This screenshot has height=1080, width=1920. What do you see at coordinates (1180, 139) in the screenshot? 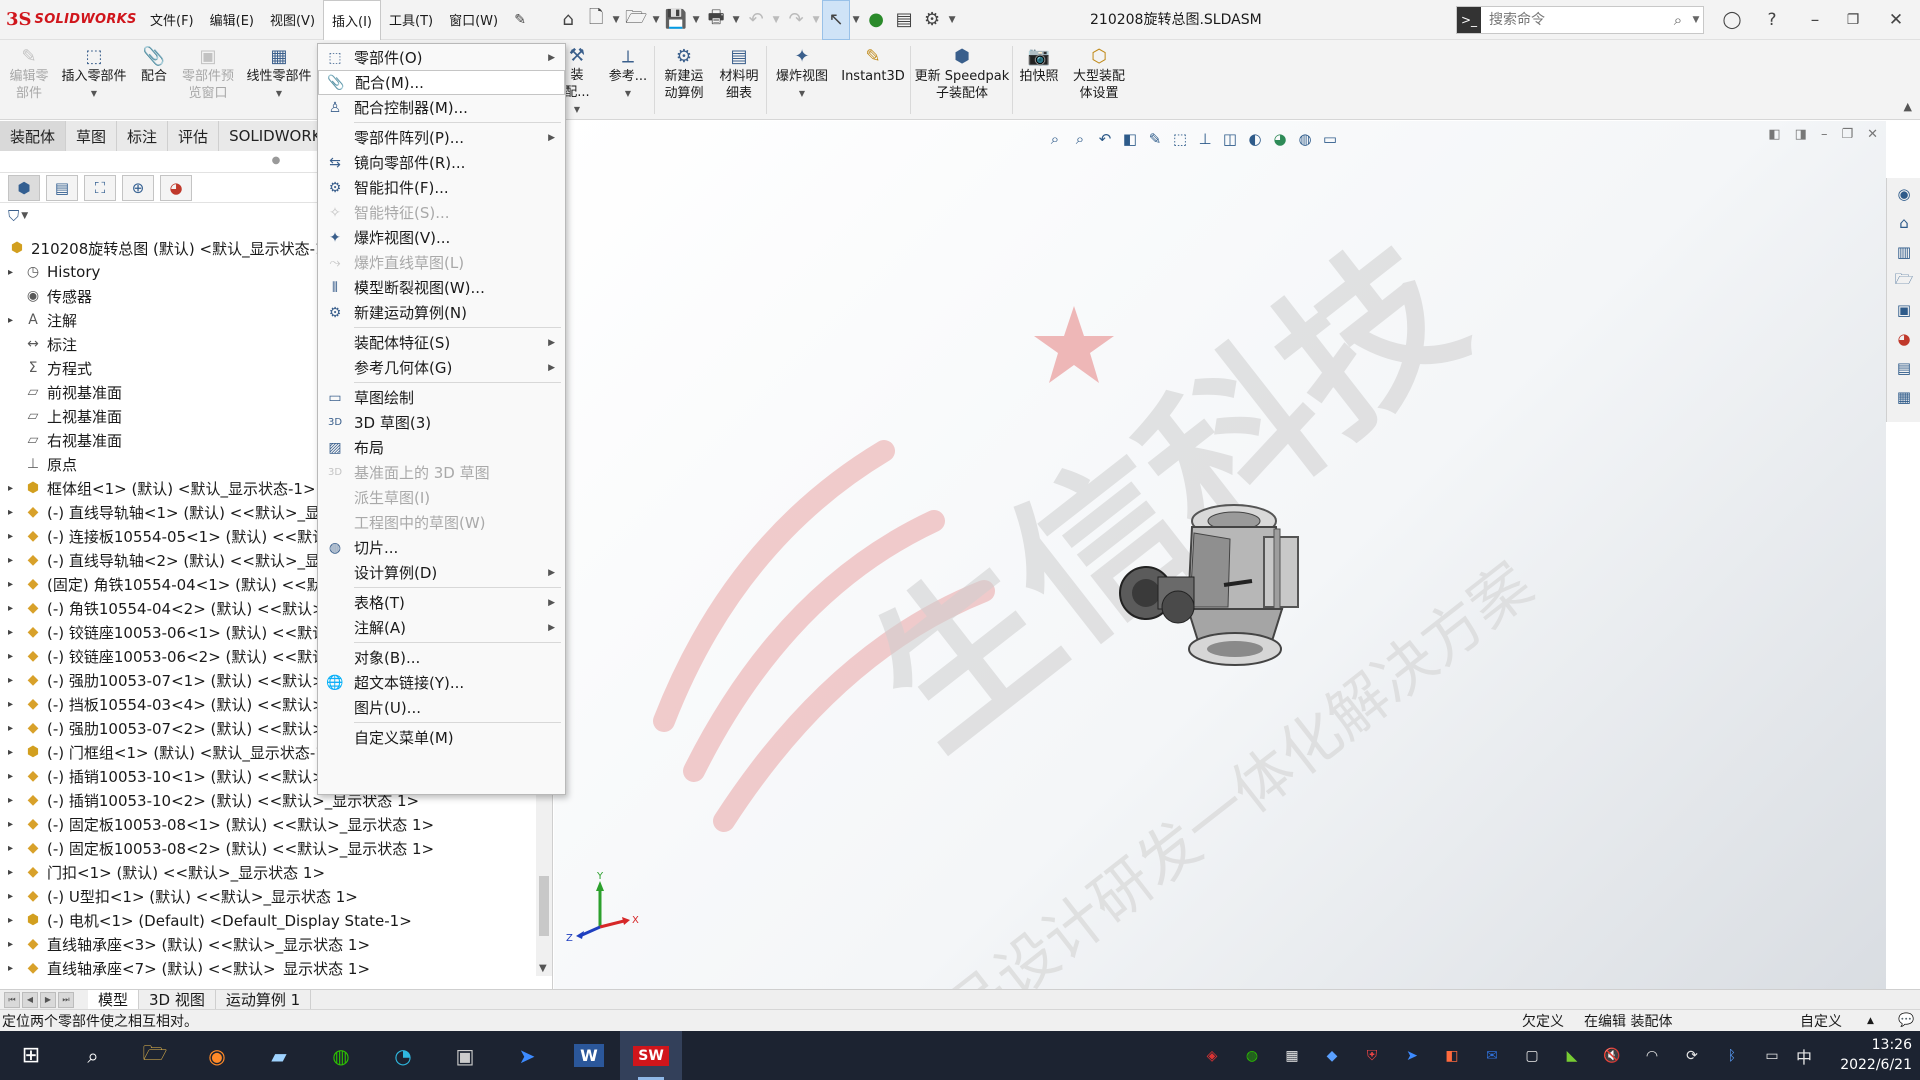
I see `view-orientation-icon: ⬚` at bounding box center [1180, 139].